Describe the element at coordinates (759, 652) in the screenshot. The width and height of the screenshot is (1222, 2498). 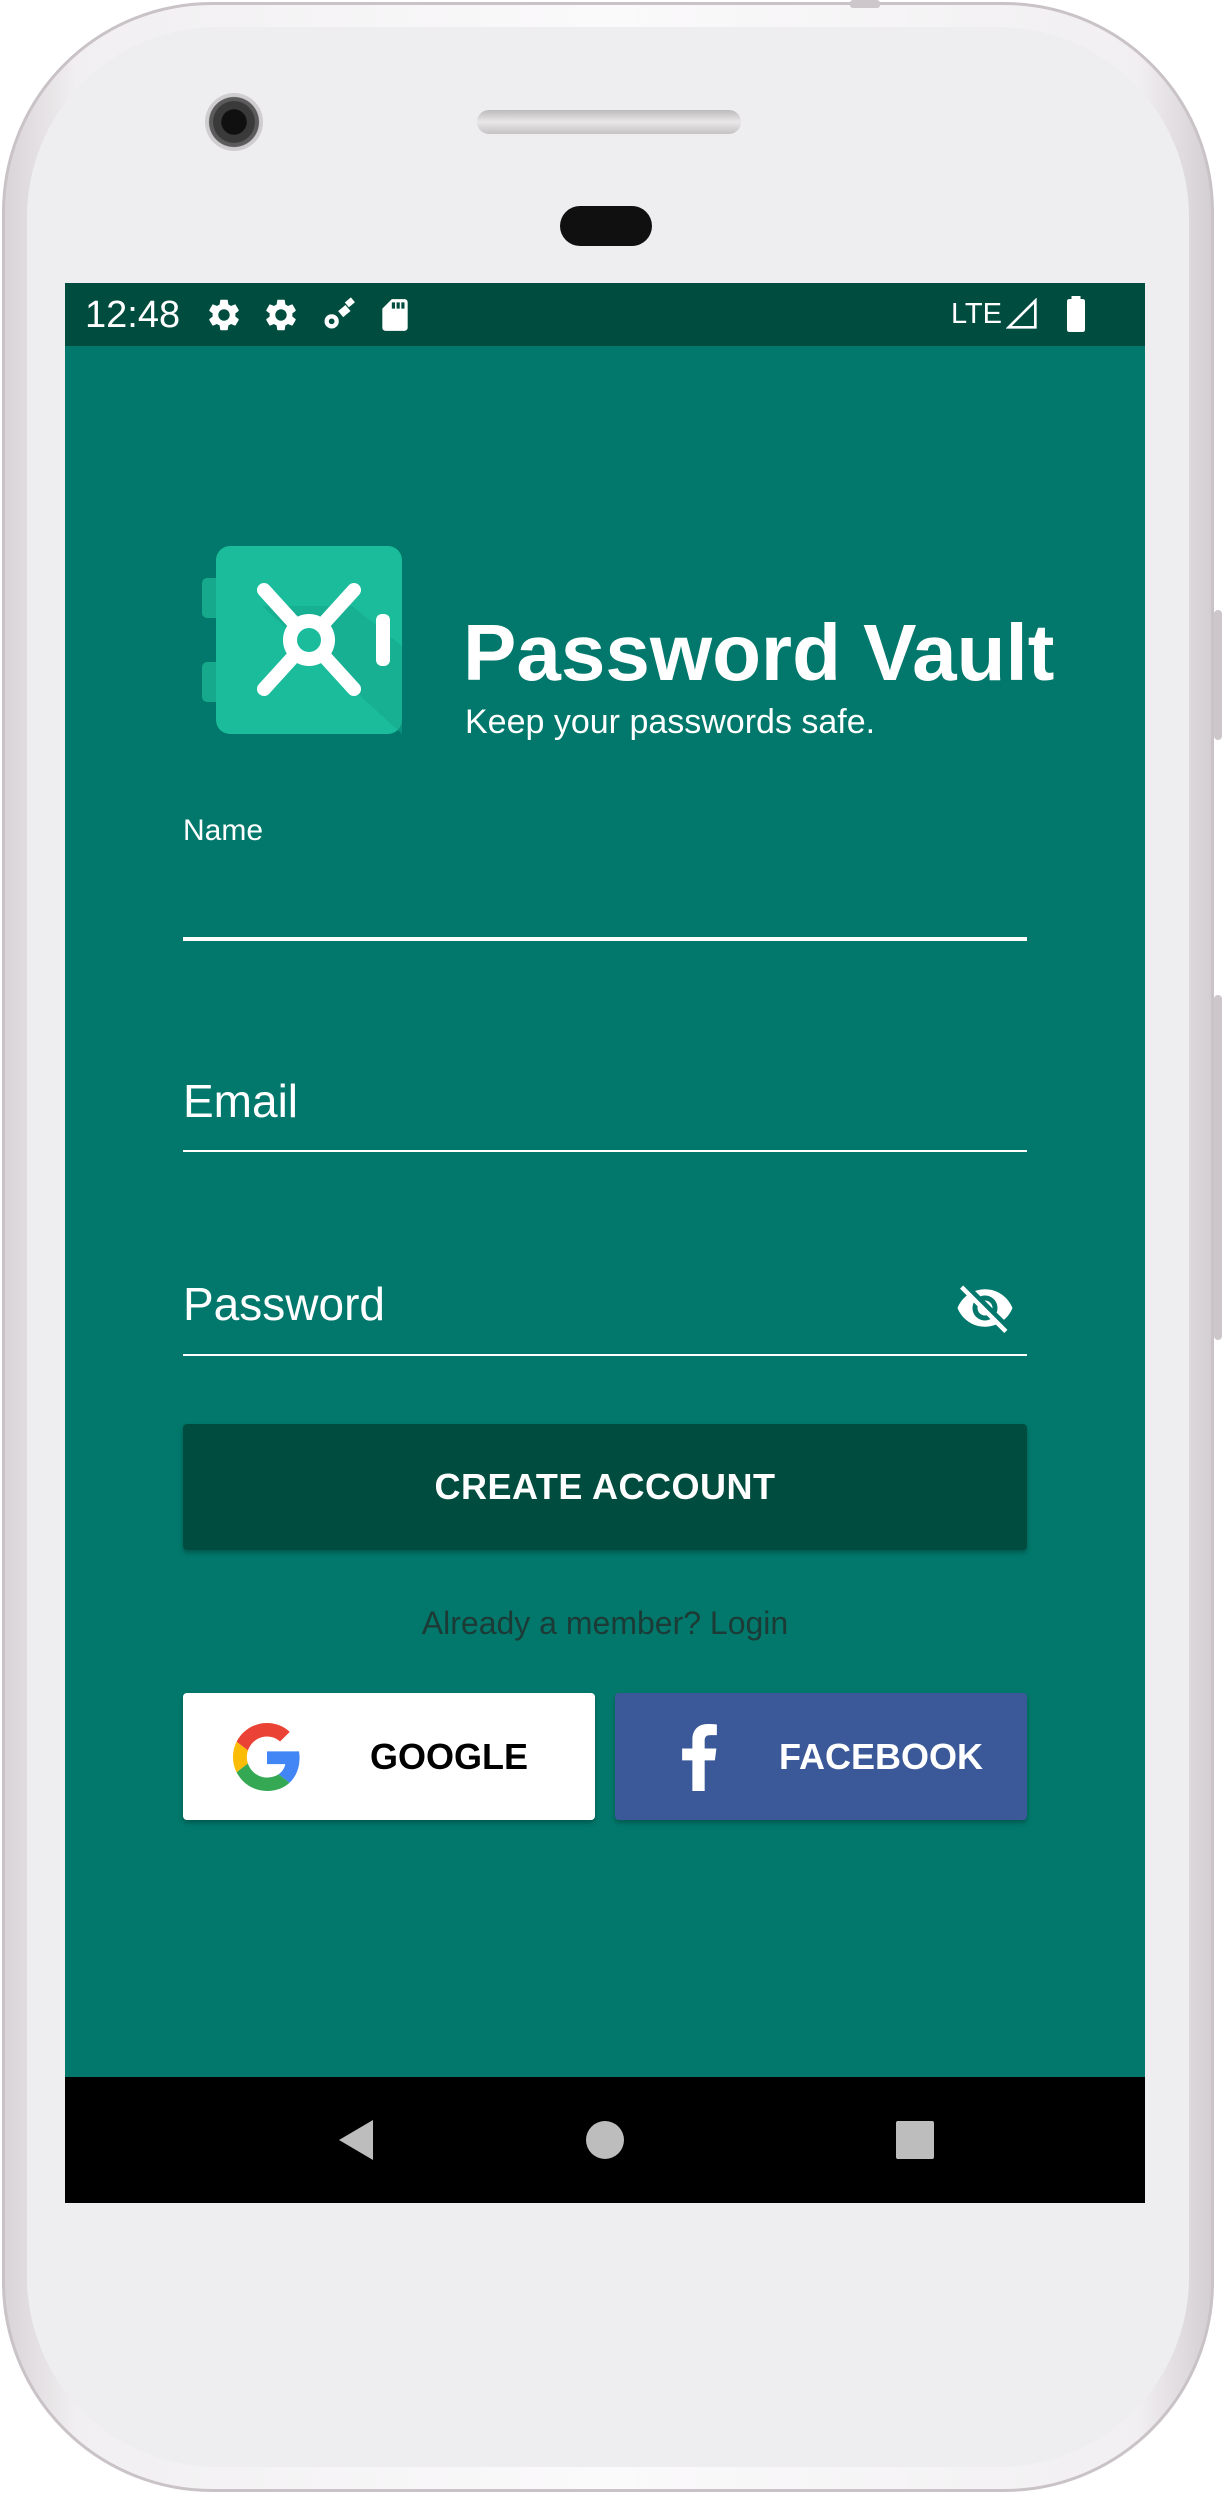
I see `app-title: Password Vault` at that location.